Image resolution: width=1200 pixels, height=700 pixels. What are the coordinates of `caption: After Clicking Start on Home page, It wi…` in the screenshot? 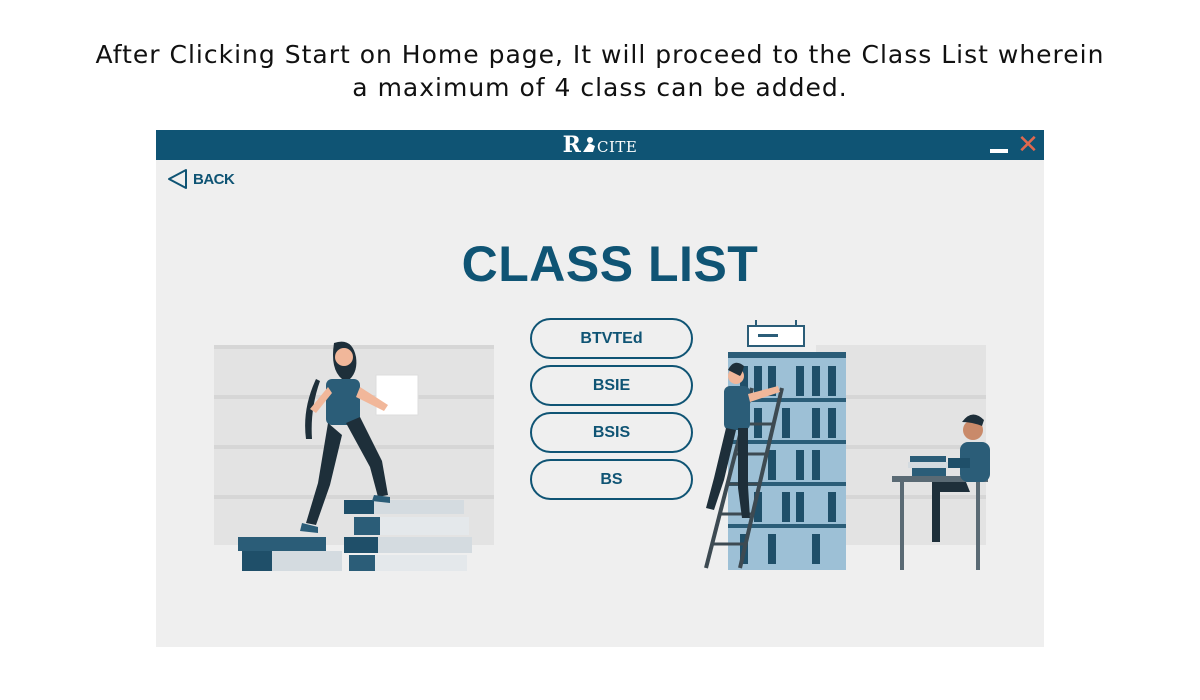 It's located at (600, 71).